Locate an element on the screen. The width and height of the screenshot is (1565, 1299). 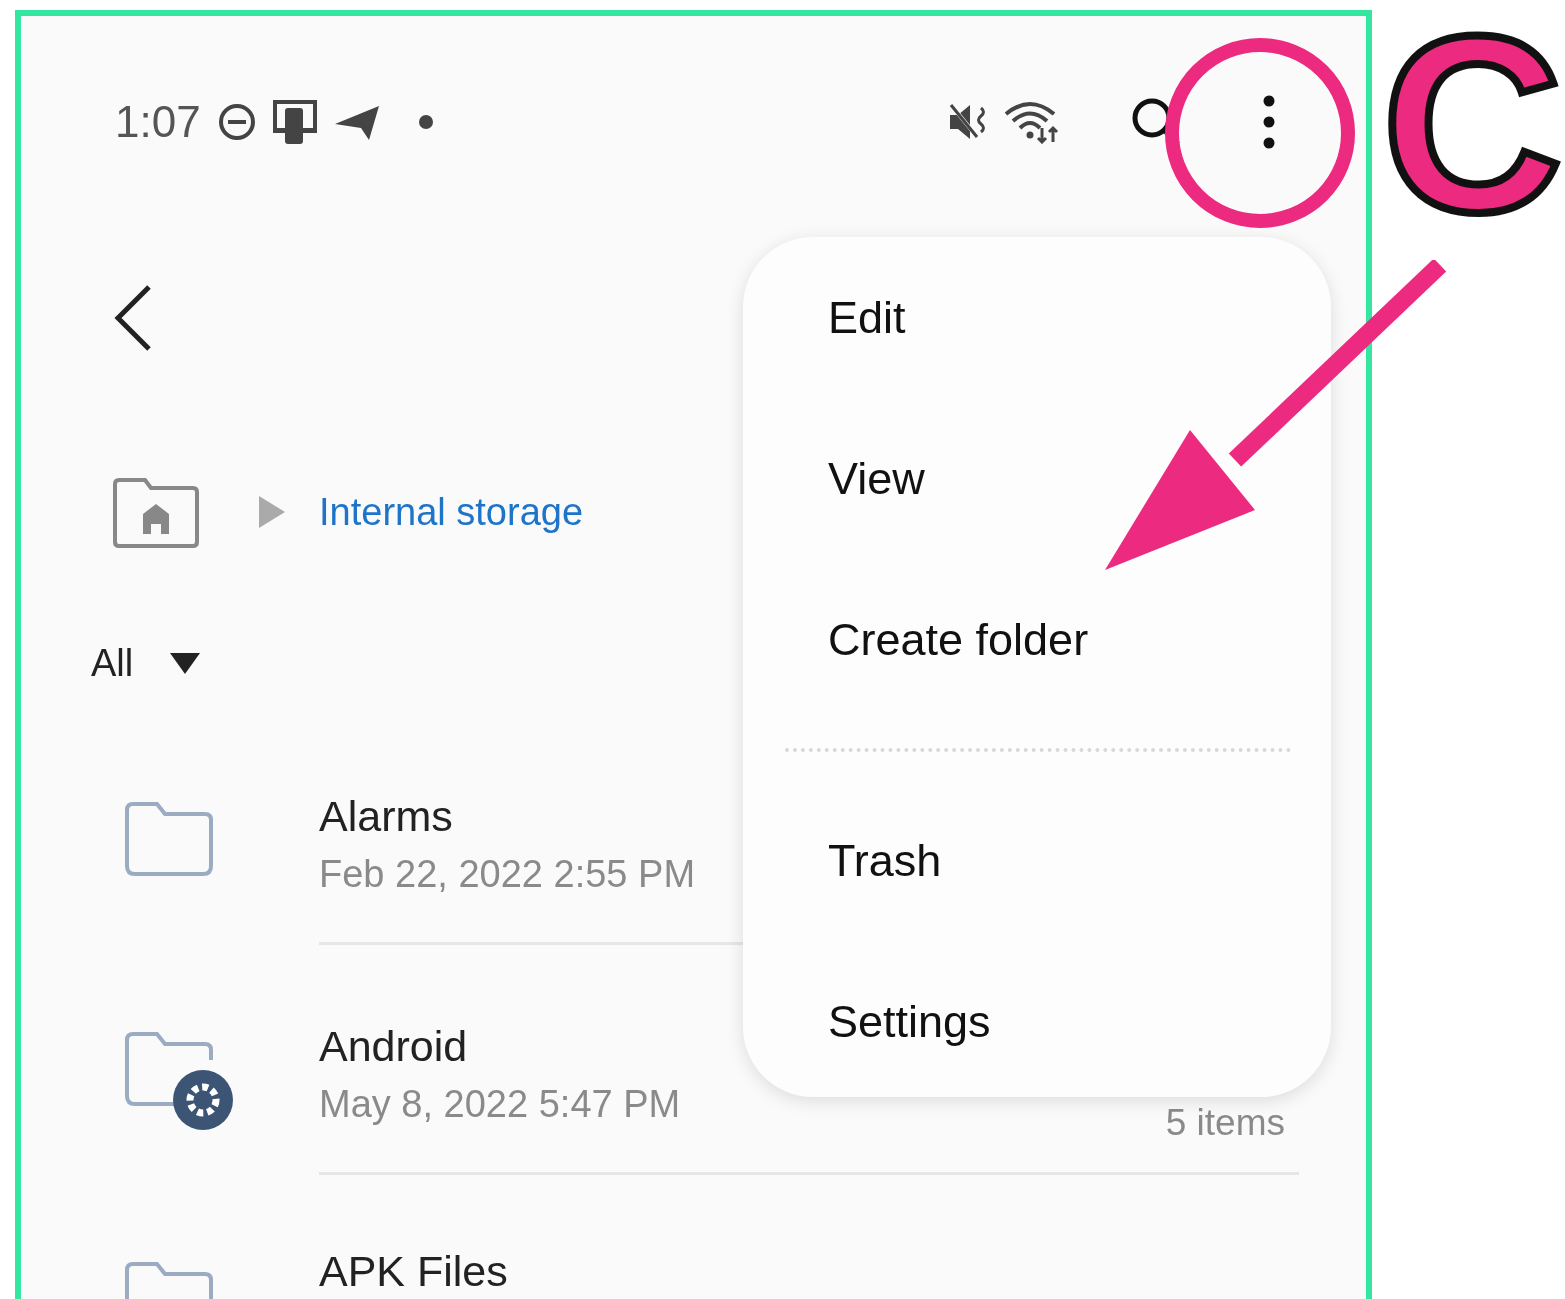
breadcrumb-arrow-icon is located at coordinates (272, 512).